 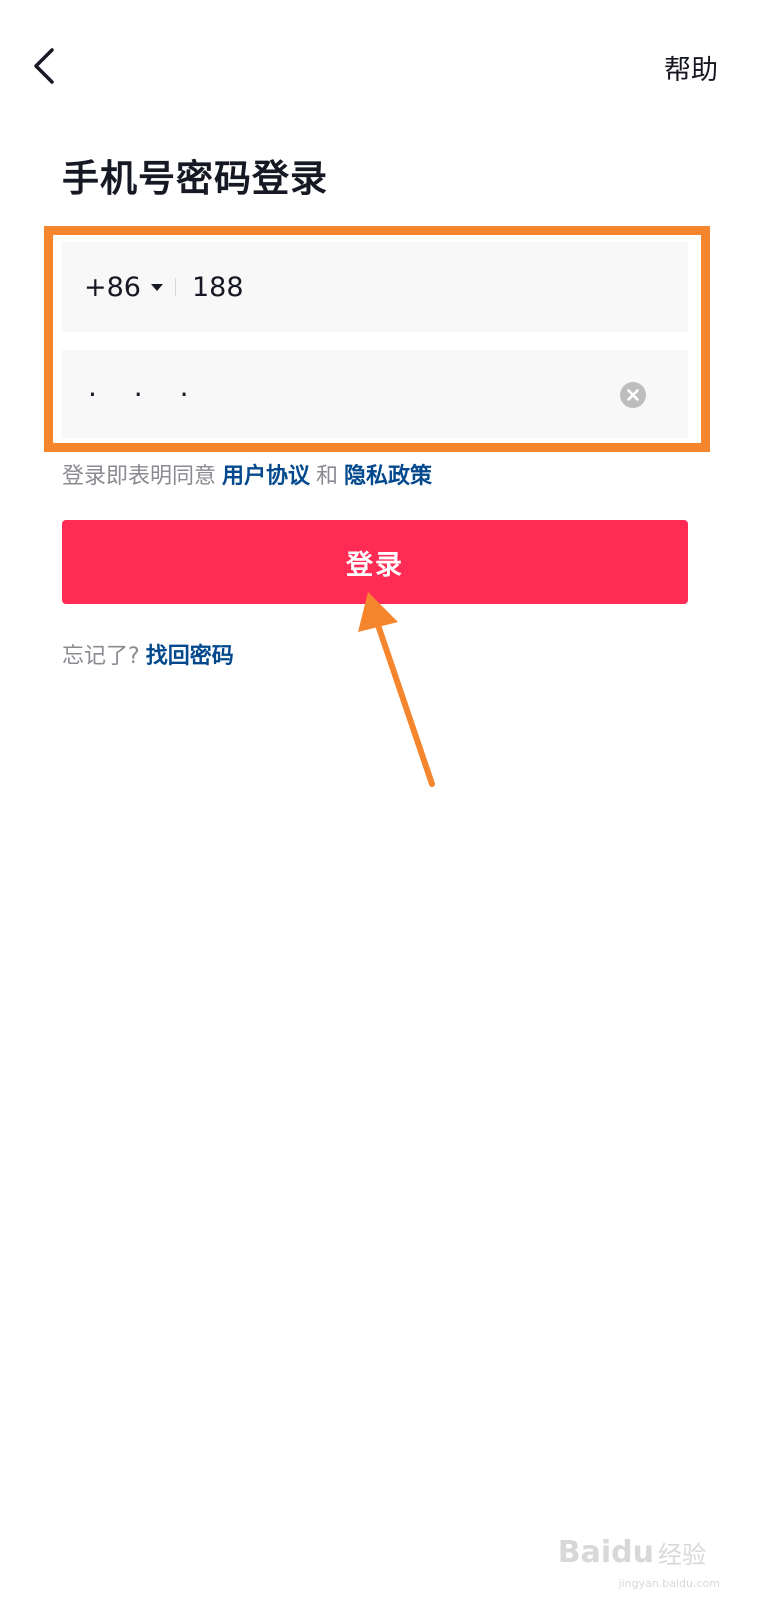 What do you see at coordinates (375, 562) in the screenshot?
I see `login-button: 登录` at bounding box center [375, 562].